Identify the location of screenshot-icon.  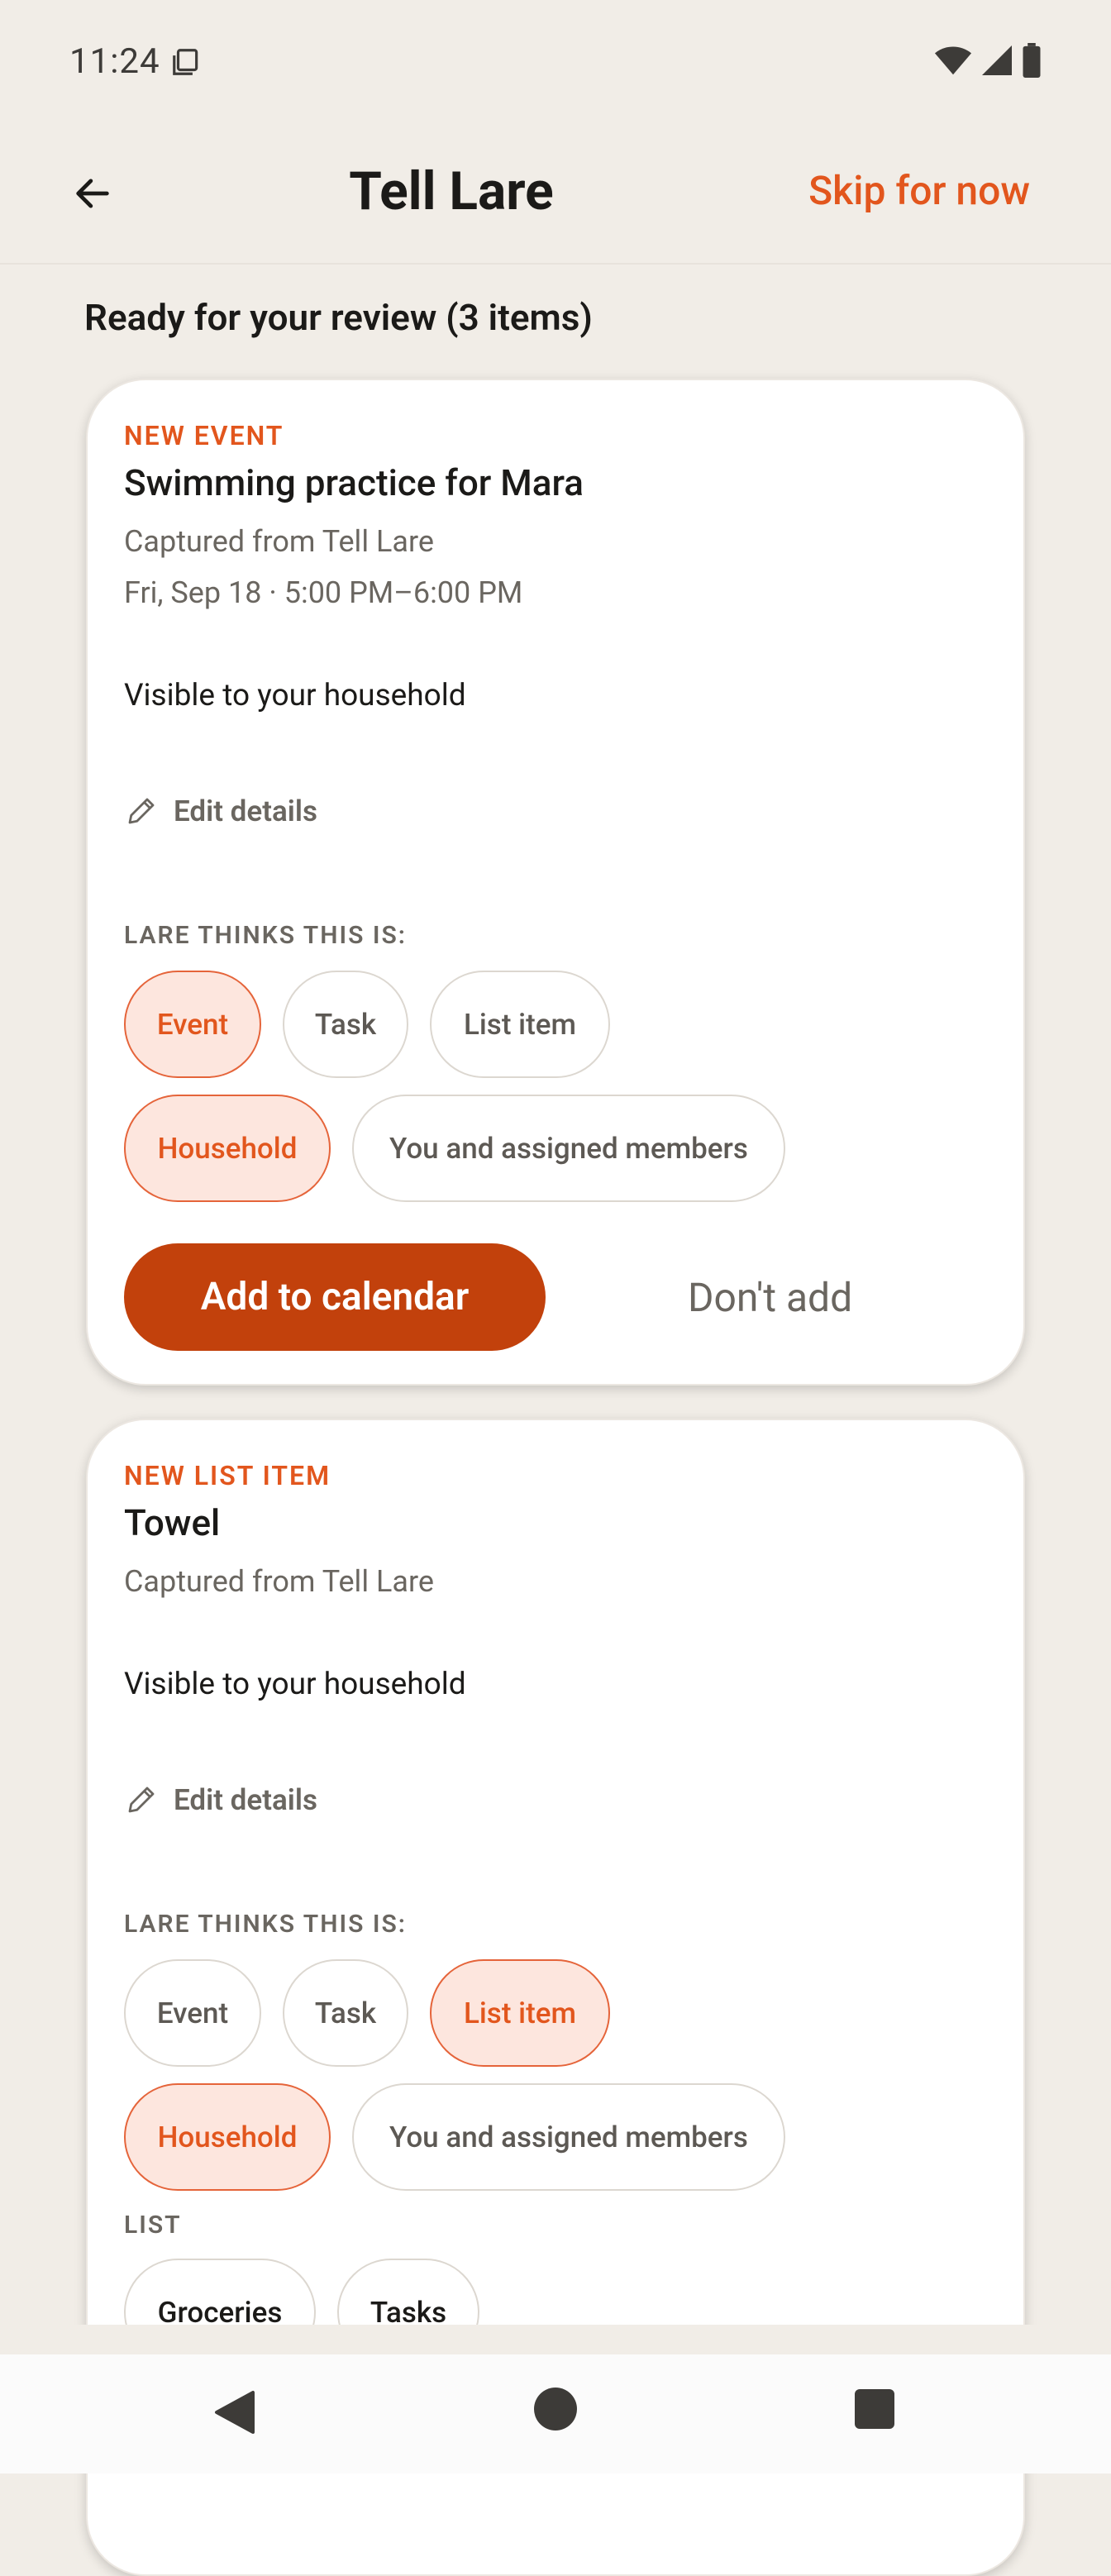
(185, 62).